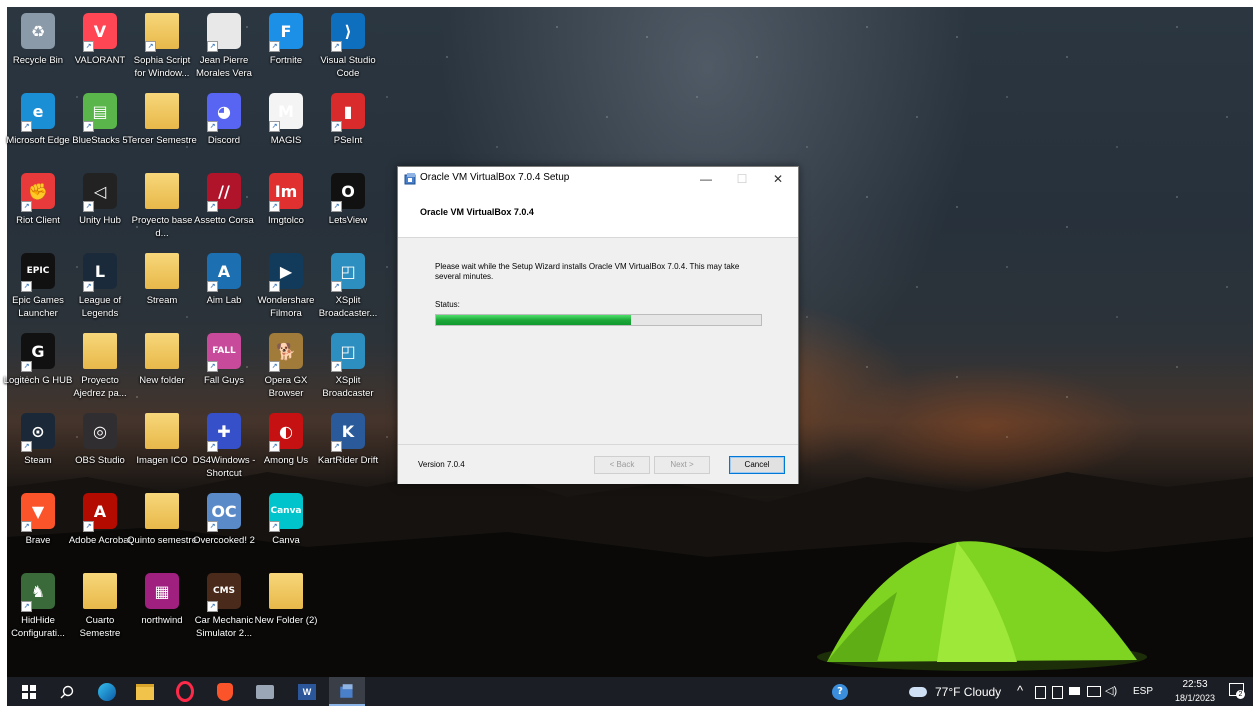  I want to click on desktop-icon: K ↗ KartRider Drift, so click(348, 449).